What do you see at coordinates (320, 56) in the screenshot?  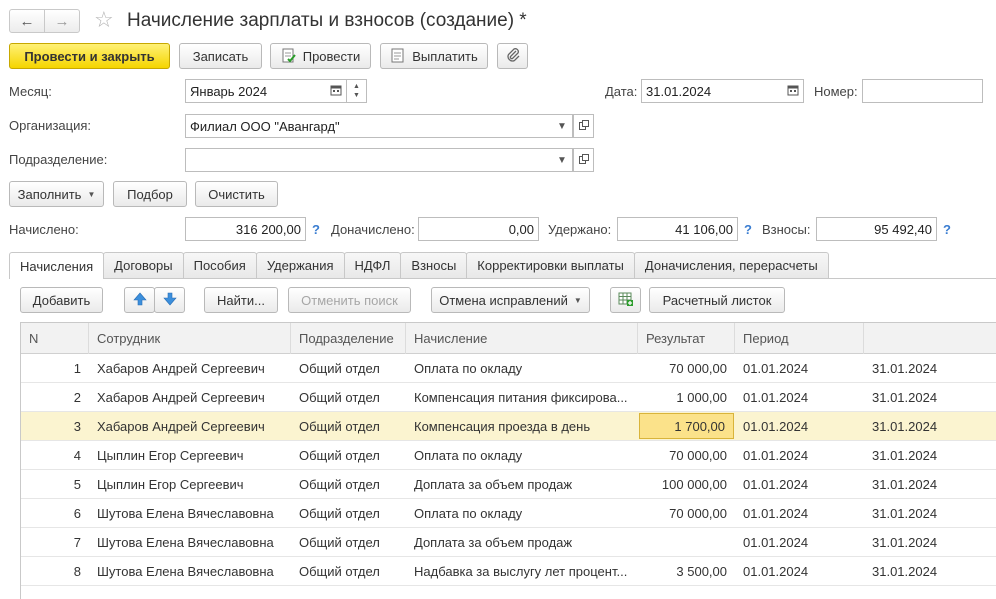 I see `post-button: Провести` at bounding box center [320, 56].